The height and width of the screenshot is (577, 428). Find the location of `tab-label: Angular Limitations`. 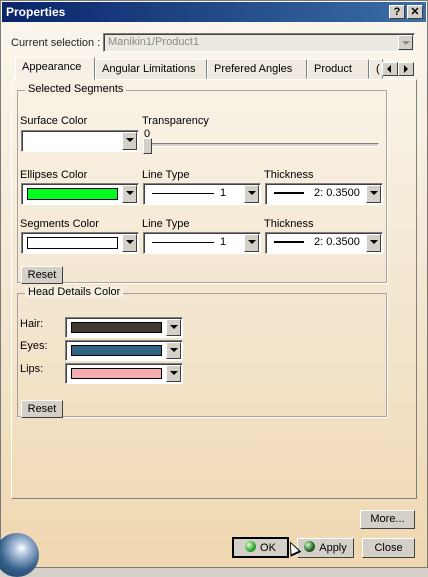

tab-label: Angular Limitations is located at coordinates (149, 69).